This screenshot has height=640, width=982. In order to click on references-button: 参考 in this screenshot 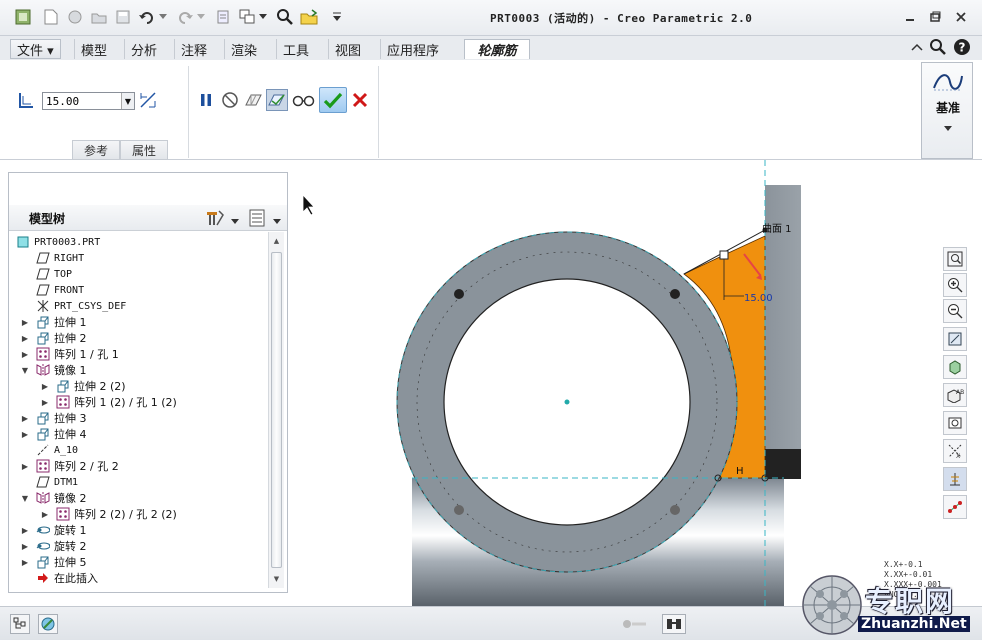, I will do `click(96, 150)`.